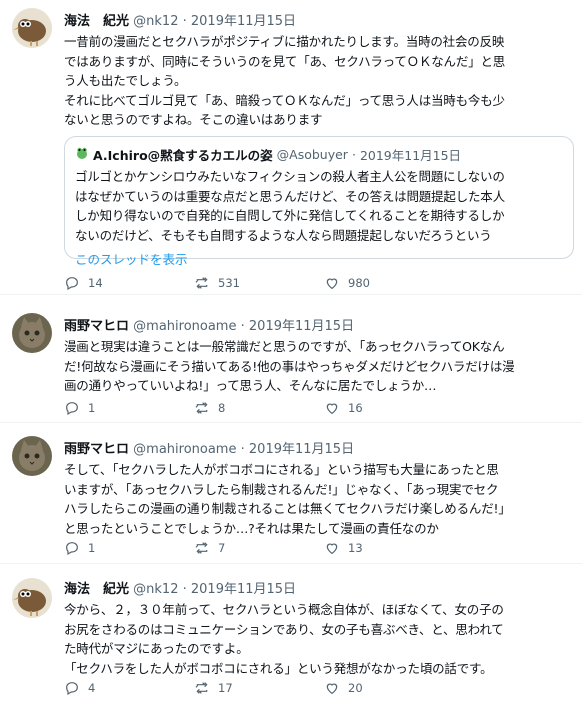 The width and height of the screenshot is (582, 711). What do you see at coordinates (222, 548) in the screenshot?
I see `retweet-count: 7` at bounding box center [222, 548].